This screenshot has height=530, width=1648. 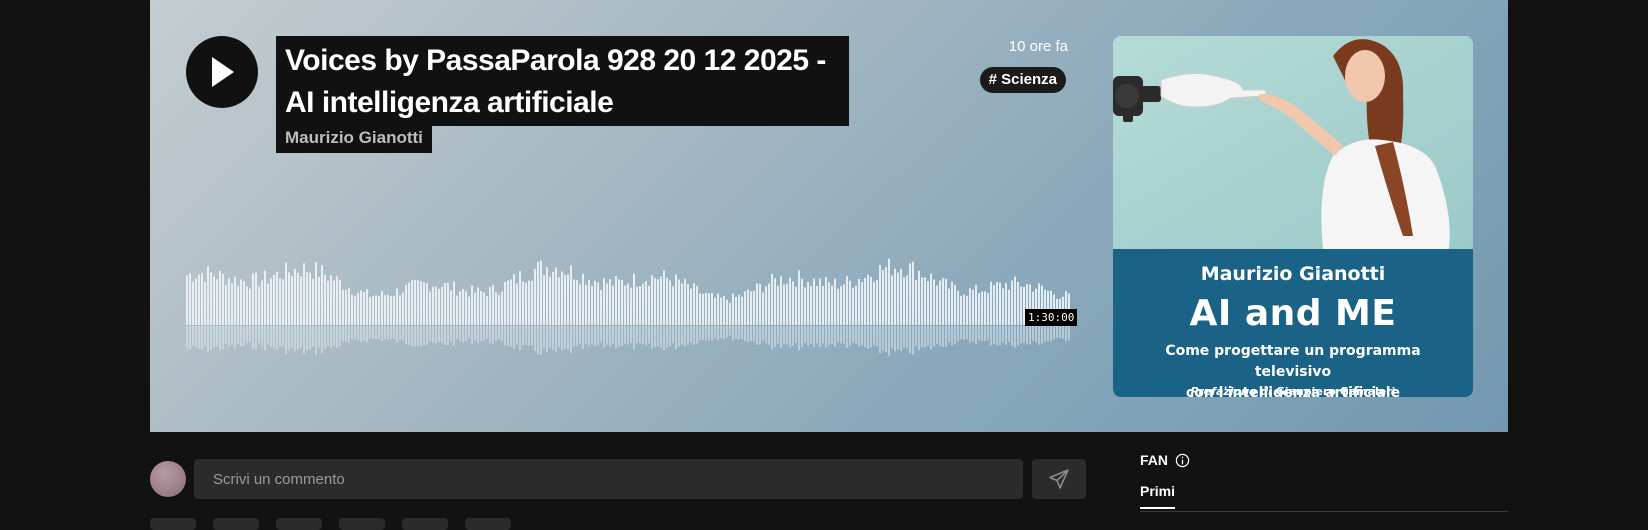 I want to click on category-tag: # Scienza, so click(x=1022, y=80).